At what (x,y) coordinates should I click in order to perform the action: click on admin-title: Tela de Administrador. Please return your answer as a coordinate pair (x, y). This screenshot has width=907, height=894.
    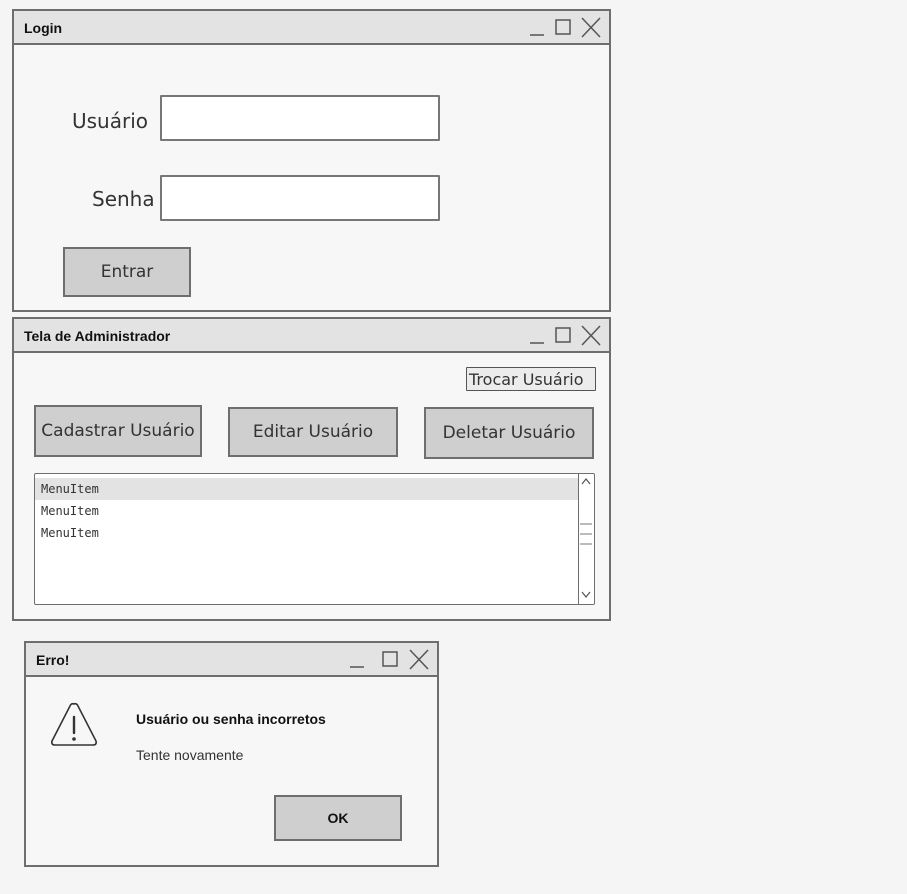
    Looking at the image, I should click on (97, 336).